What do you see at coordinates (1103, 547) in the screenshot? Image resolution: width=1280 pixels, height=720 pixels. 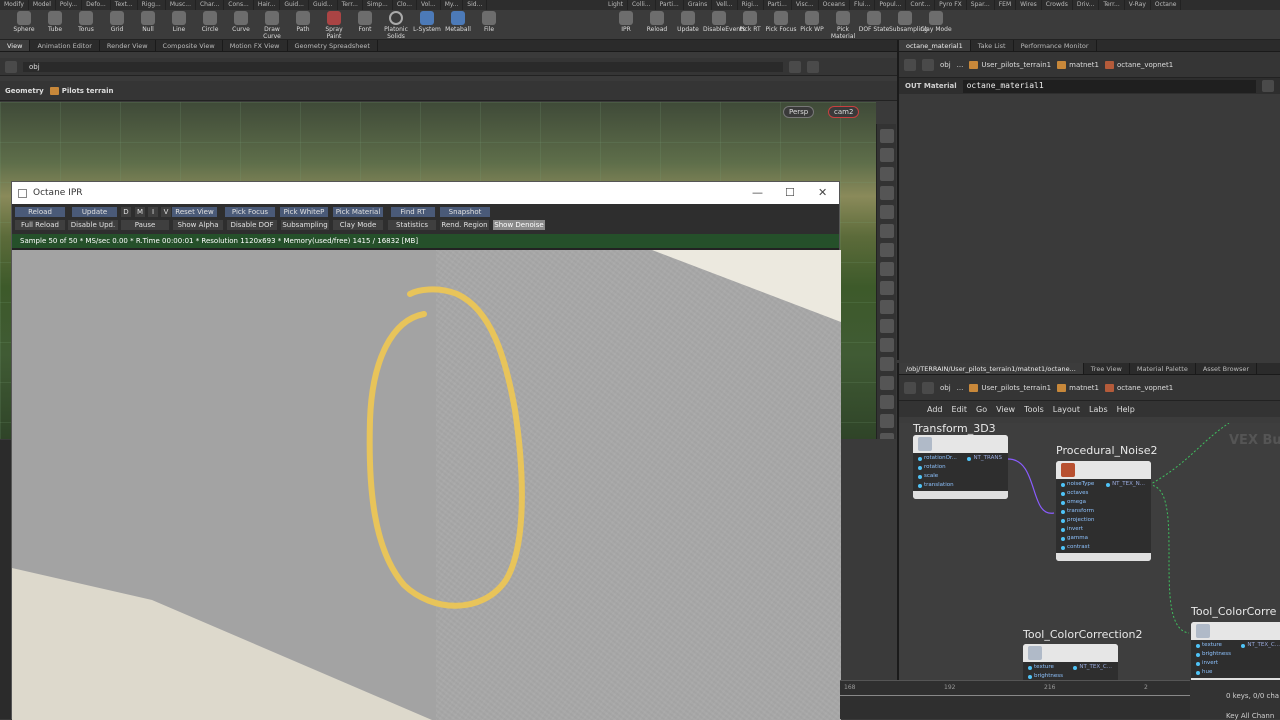 I see `input-port: contrast` at bounding box center [1103, 547].